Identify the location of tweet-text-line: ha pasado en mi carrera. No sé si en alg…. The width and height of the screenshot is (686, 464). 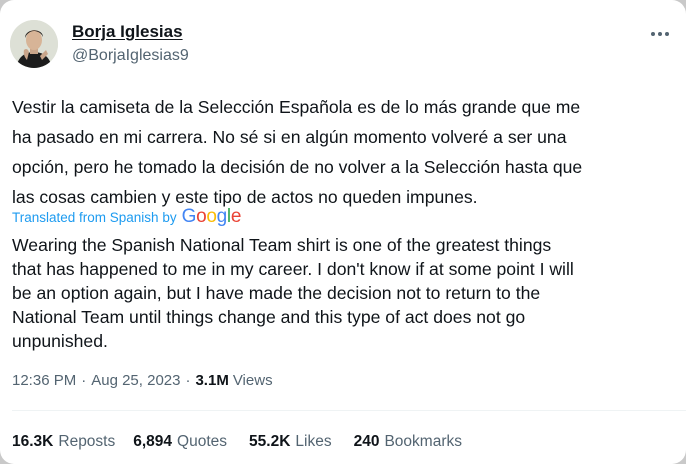
(289, 137).